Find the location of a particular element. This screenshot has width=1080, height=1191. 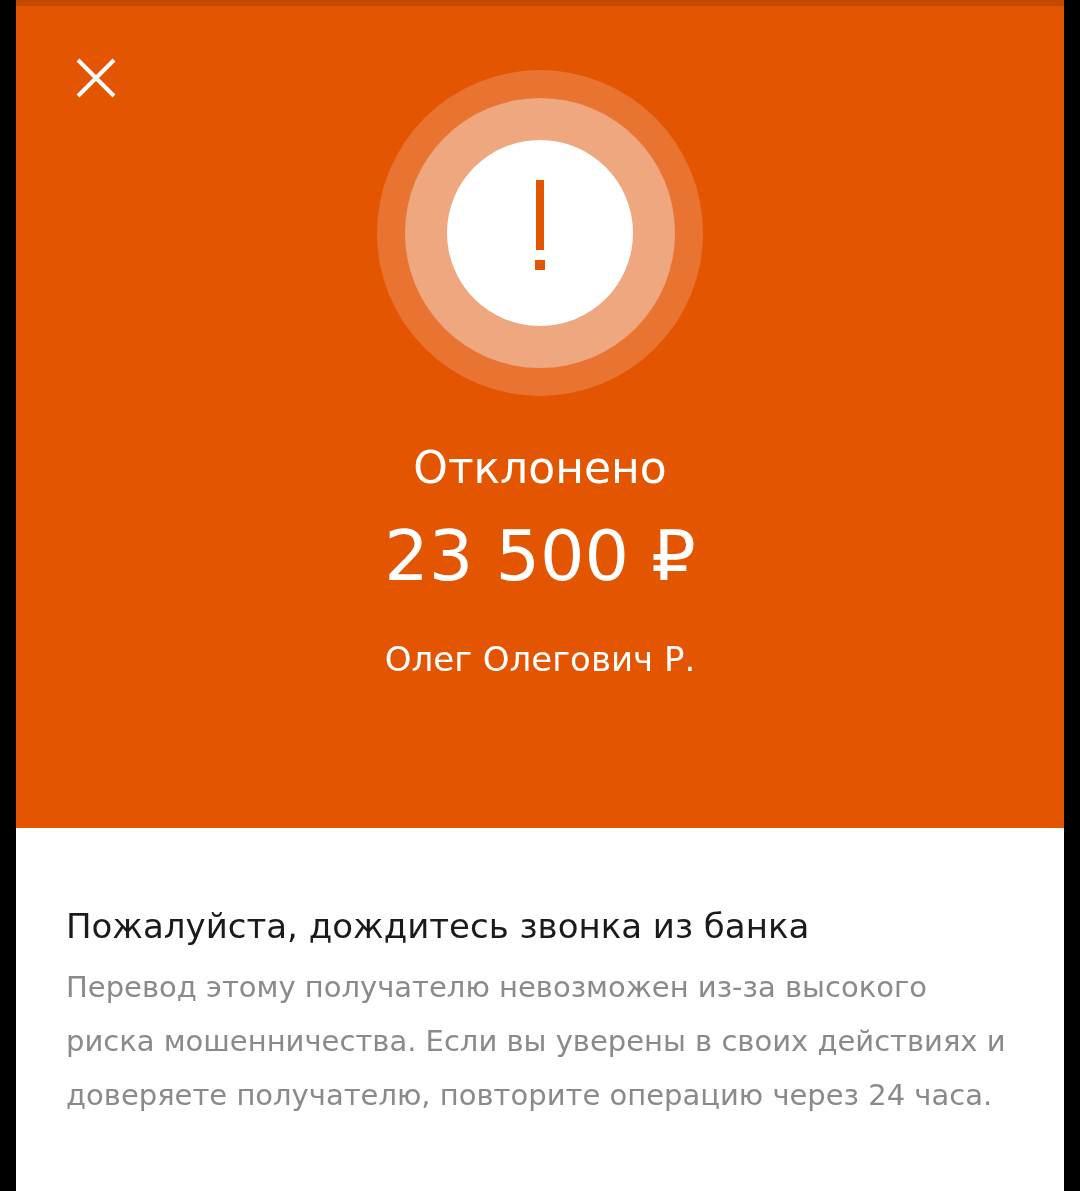

recipient-name: Олег Олегович Р. is located at coordinates (540, 659).